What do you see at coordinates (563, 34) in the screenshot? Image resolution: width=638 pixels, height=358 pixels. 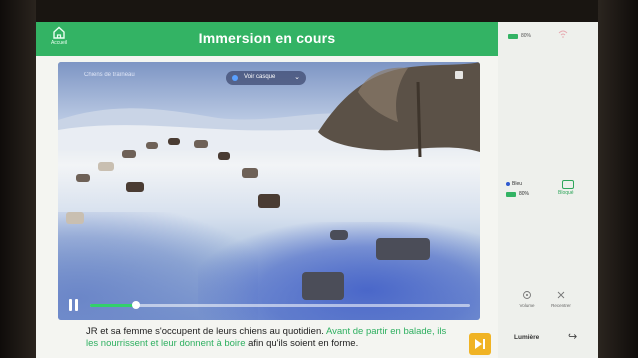 I see `wifi-icon` at bounding box center [563, 34].